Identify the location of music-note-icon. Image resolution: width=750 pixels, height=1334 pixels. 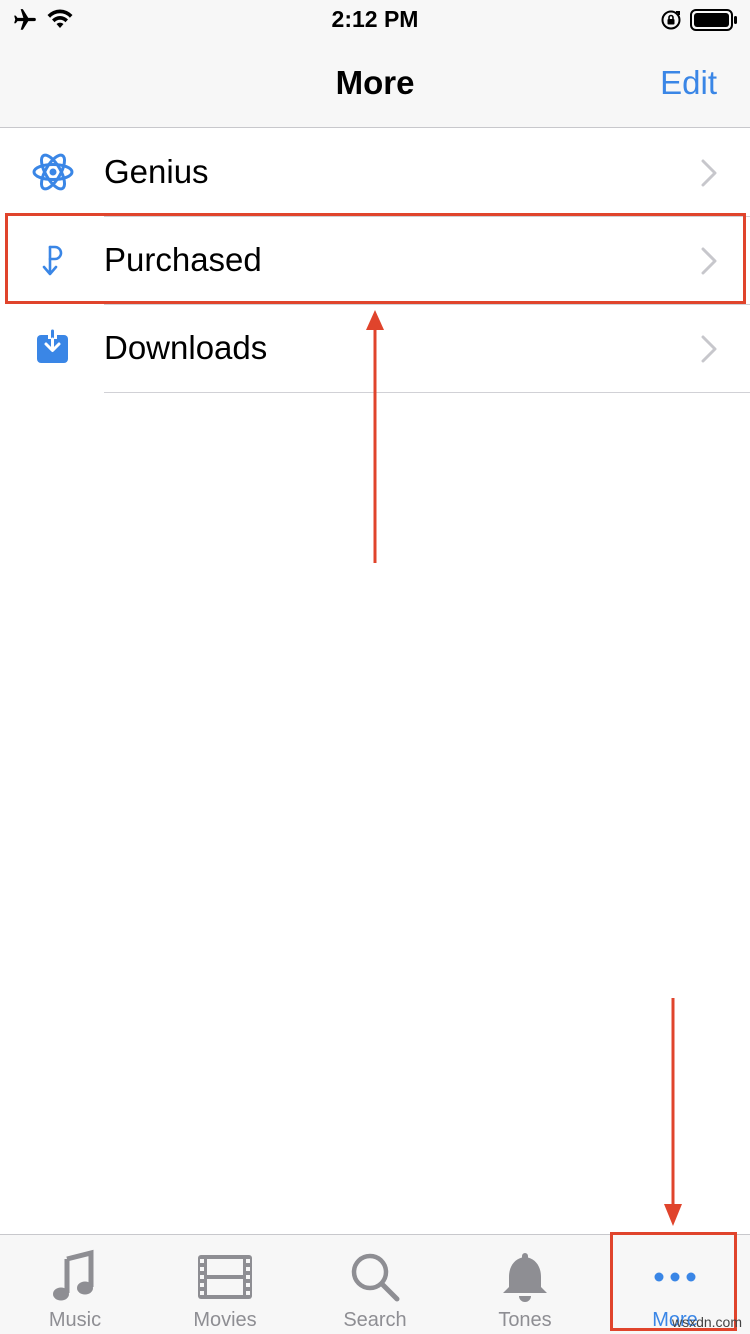
(73, 1275).